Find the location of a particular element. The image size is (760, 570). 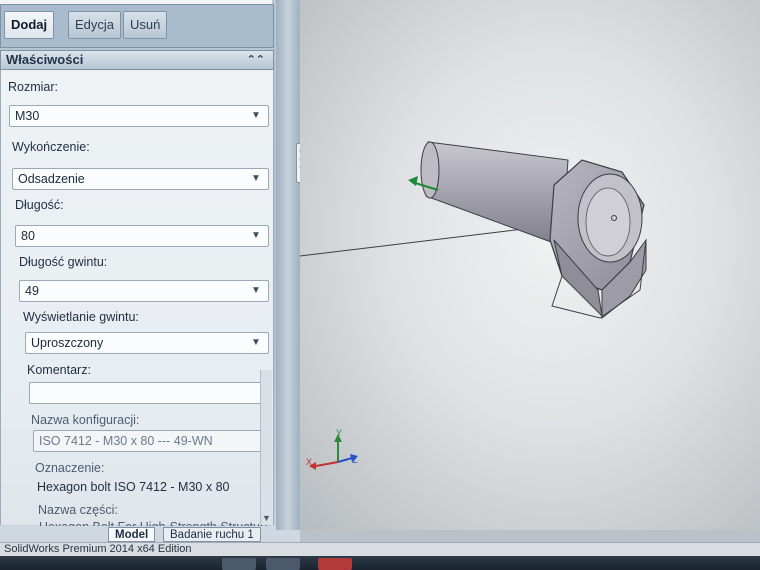

collapse-up-icon: ⌃⌃ is located at coordinates (256, 60).